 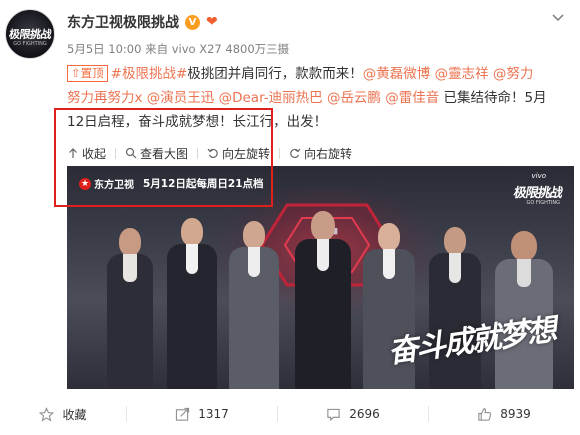 I want to click on star-icon: ★, so click(x=85, y=183).